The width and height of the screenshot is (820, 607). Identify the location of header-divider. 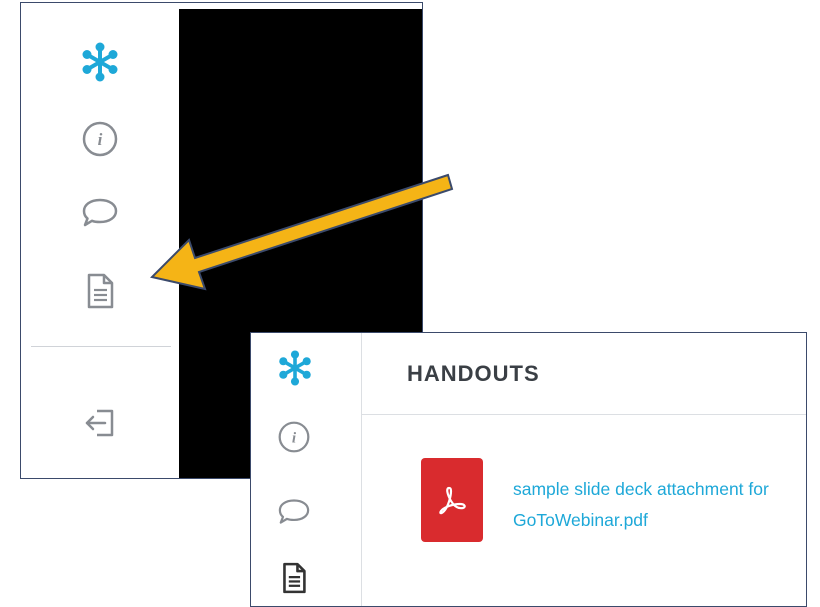
(584, 414).